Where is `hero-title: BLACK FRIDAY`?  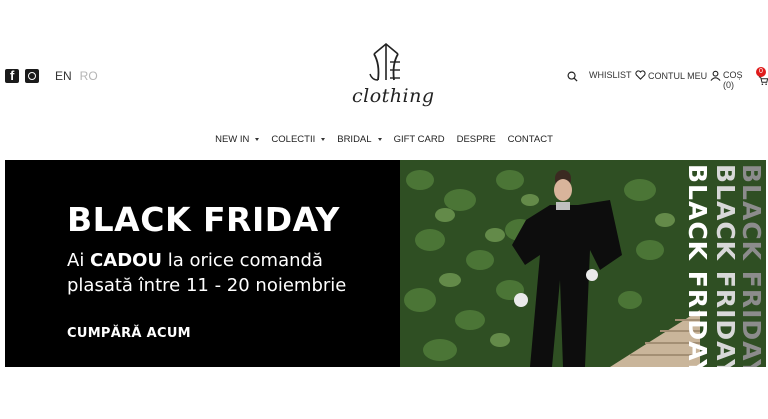 hero-title: BLACK FRIDAY is located at coordinates (203, 219).